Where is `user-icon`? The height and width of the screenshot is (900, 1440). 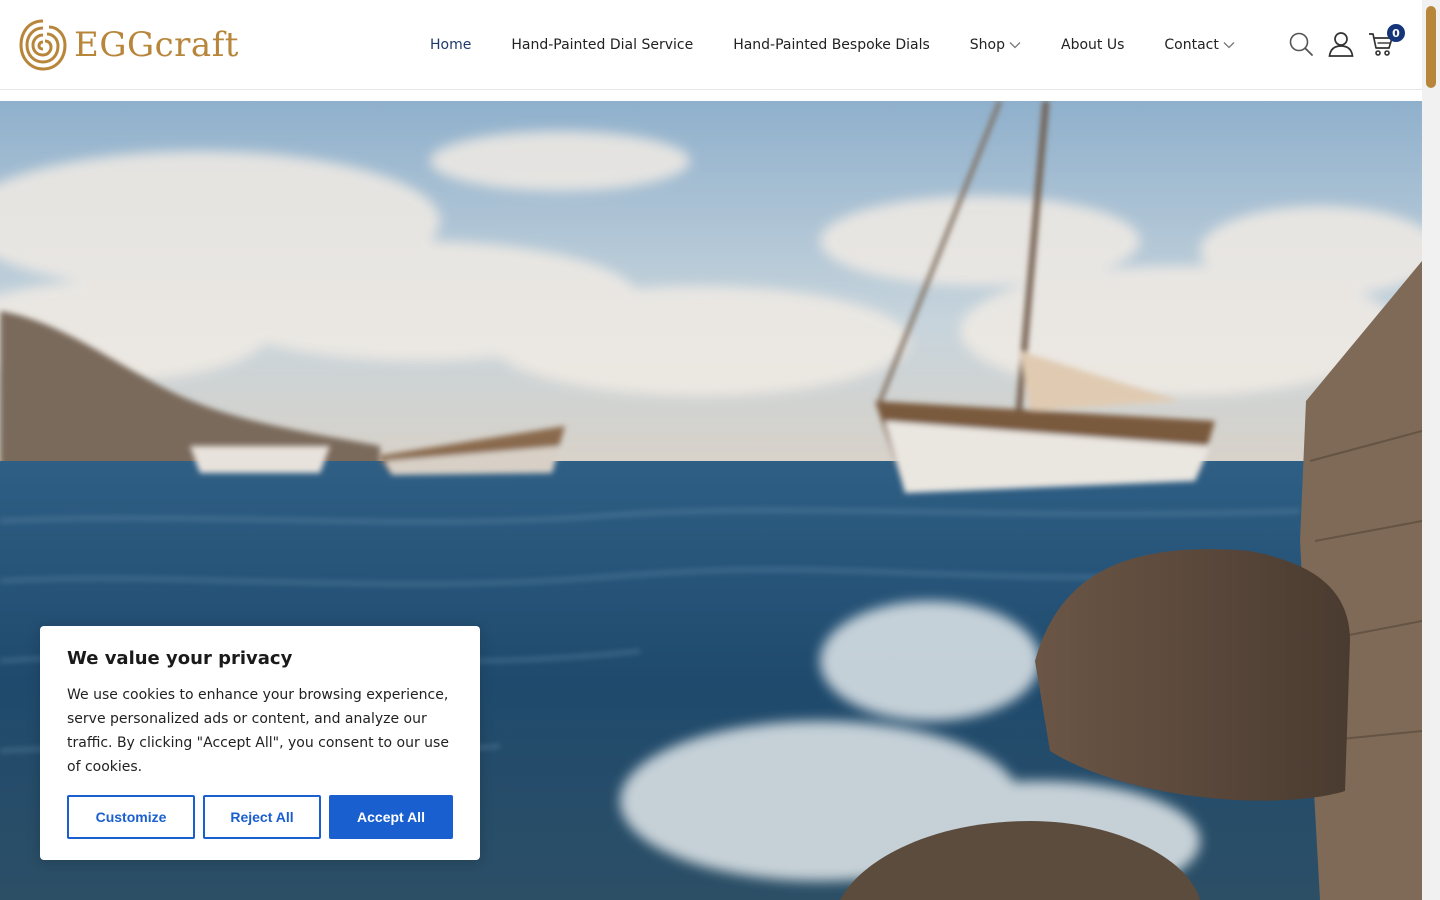
user-icon is located at coordinates (1341, 44).